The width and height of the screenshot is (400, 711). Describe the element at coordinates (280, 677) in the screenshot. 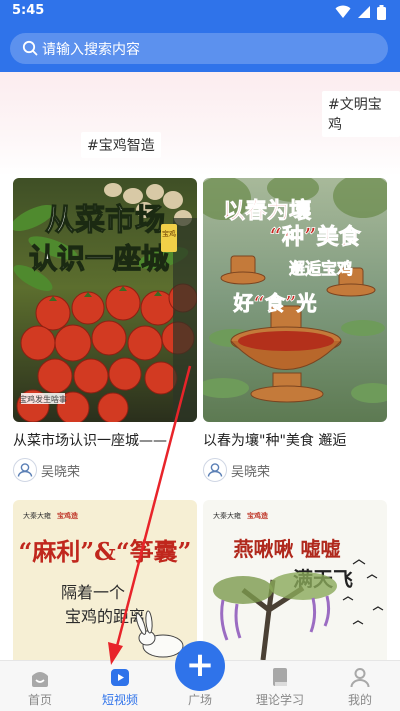

I see `book-icon` at that location.